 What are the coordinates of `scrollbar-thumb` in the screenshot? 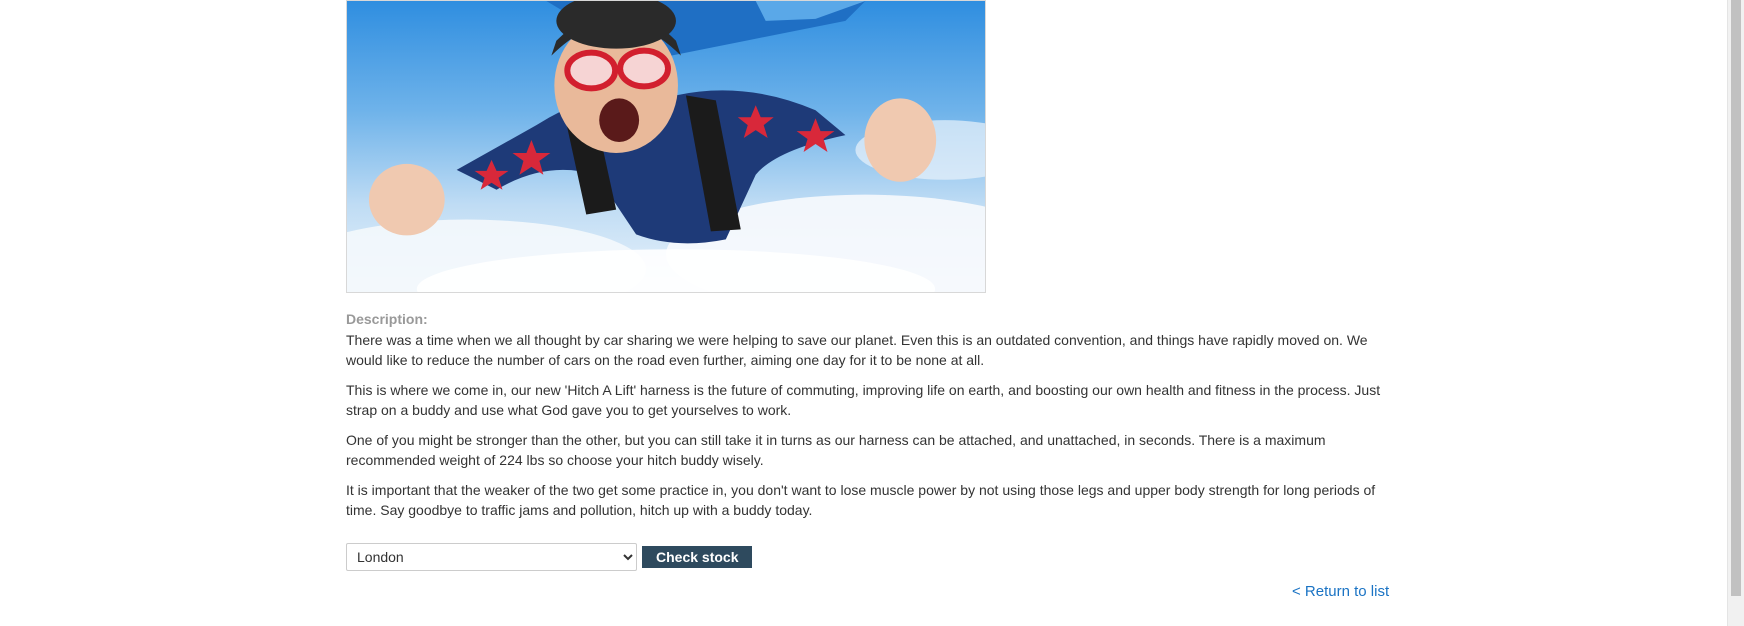 It's located at (1736, 298).